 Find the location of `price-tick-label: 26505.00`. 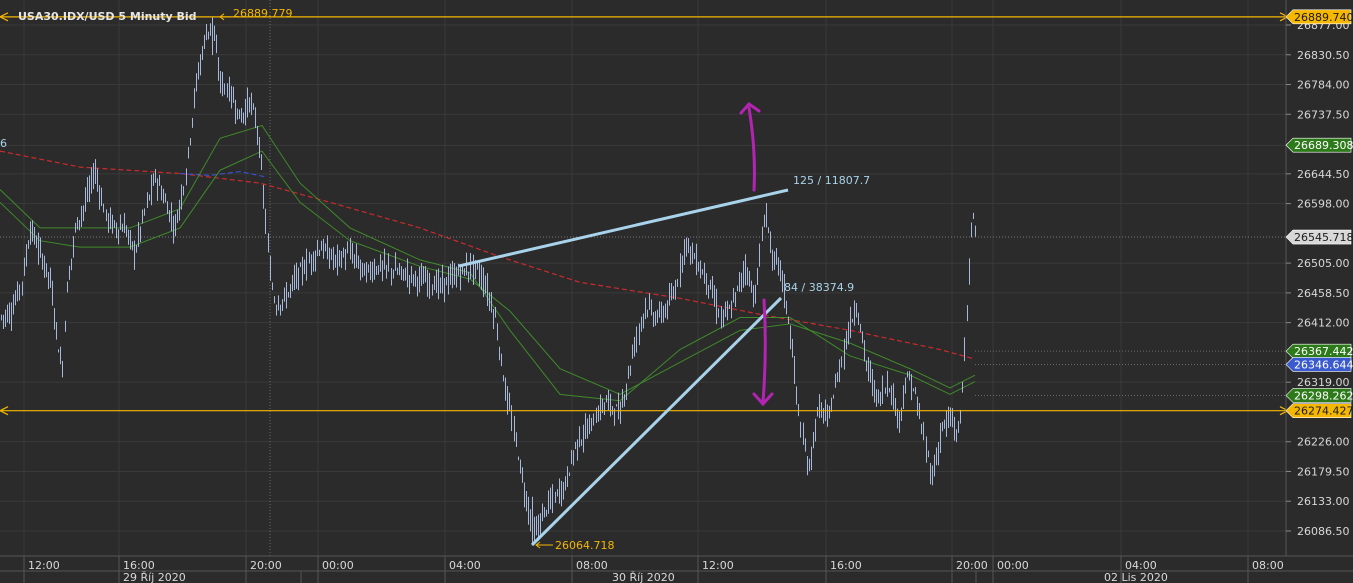

price-tick-label: 26505.00 is located at coordinates (1323, 263).